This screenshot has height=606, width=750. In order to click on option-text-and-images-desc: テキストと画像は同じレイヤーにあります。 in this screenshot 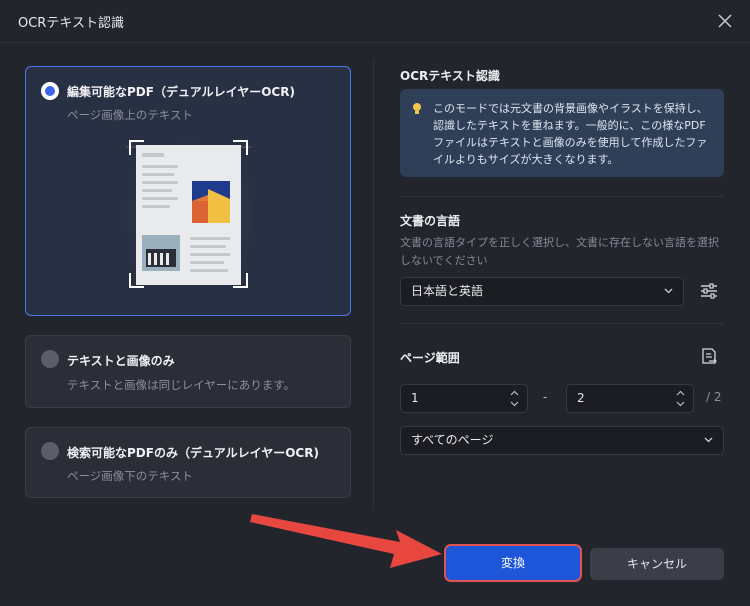, I will do `click(181, 385)`.